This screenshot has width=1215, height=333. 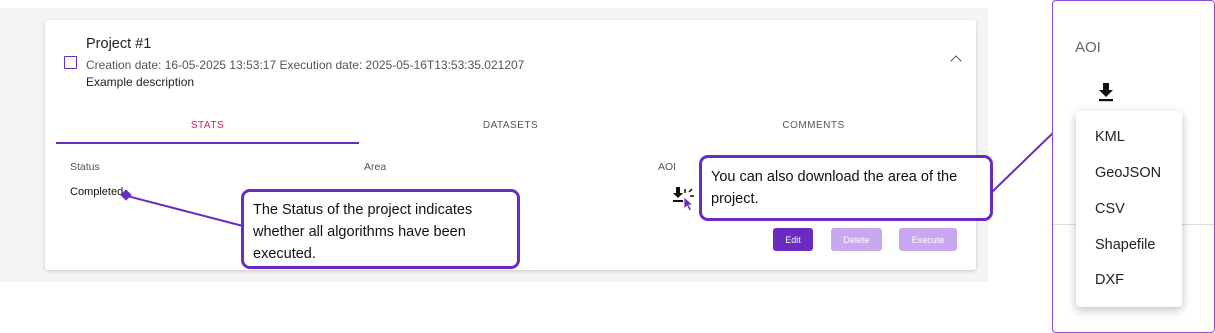 I want to click on menu-item-dxf: DXF, so click(x=1109, y=280).